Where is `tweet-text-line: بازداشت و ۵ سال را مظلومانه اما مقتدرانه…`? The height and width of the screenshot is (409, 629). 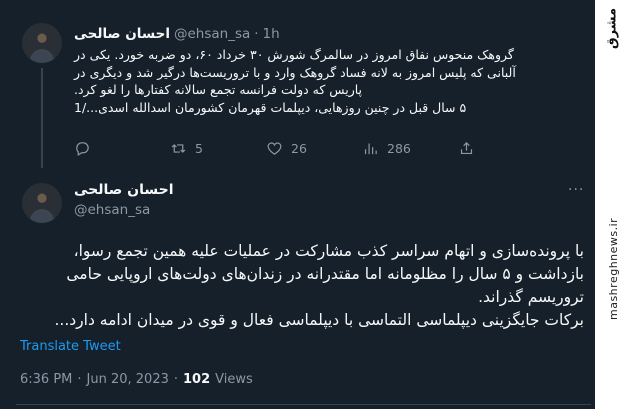
tweet-text-line: بازداشت و ۵ سال را مظلومانه اما مقتدرانه… is located at coordinates (325, 274).